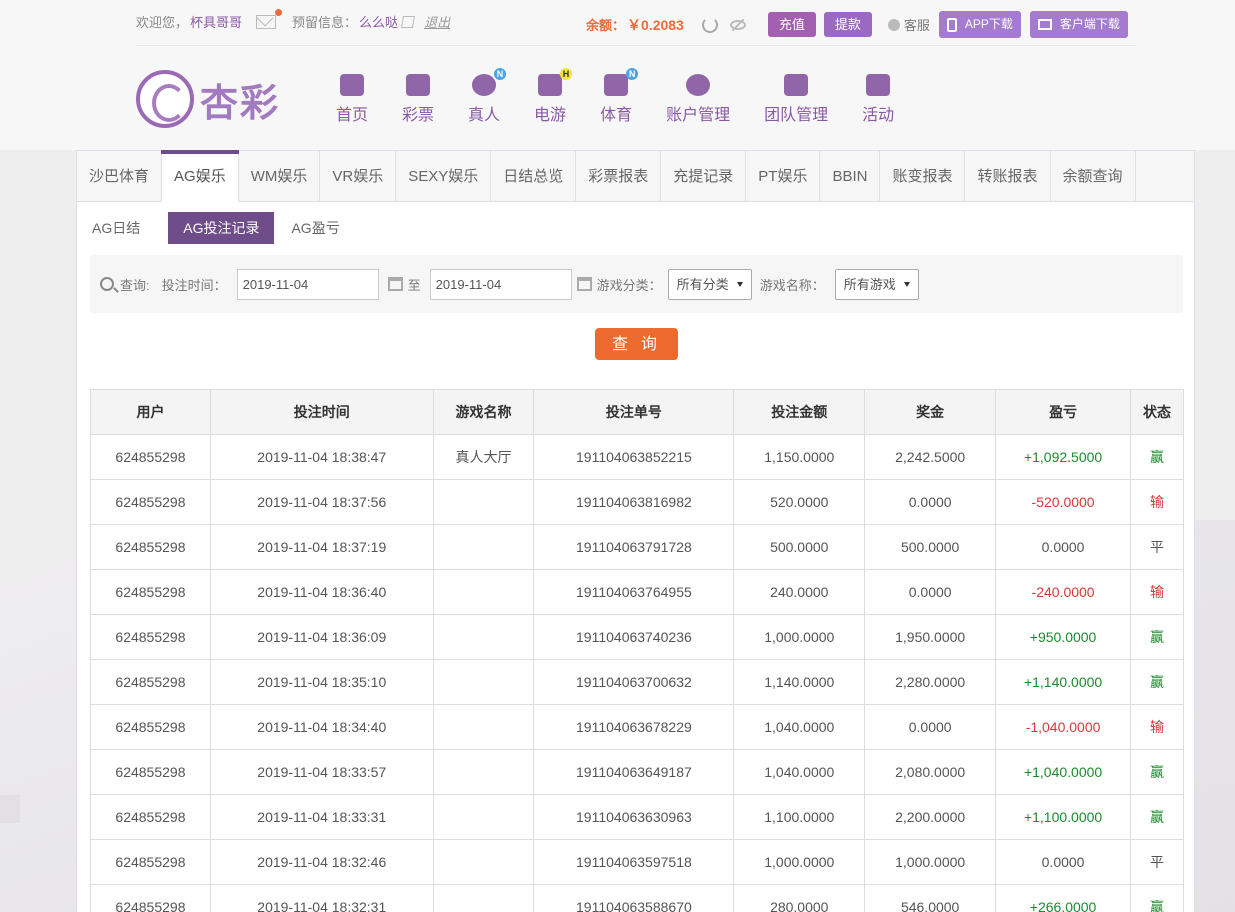 This screenshot has height=912, width=1235. I want to click on nav-badge: N, so click(500, 74).